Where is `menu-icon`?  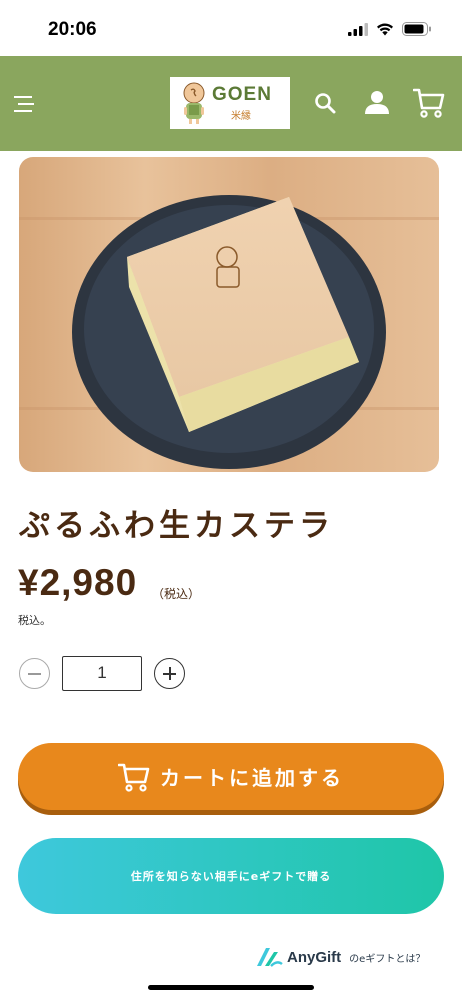
menu-icon is located at coordinates (24, 104).